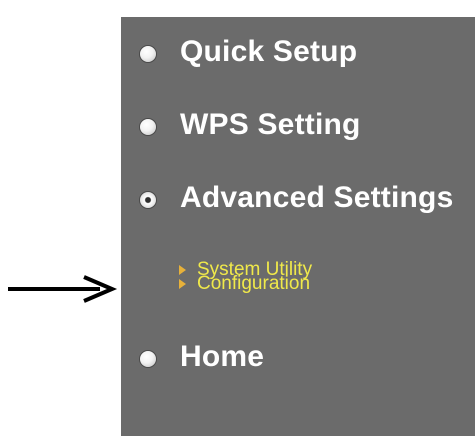  I want to click on menu-item-wps-setting: WPS Setting, so click(298, 126).